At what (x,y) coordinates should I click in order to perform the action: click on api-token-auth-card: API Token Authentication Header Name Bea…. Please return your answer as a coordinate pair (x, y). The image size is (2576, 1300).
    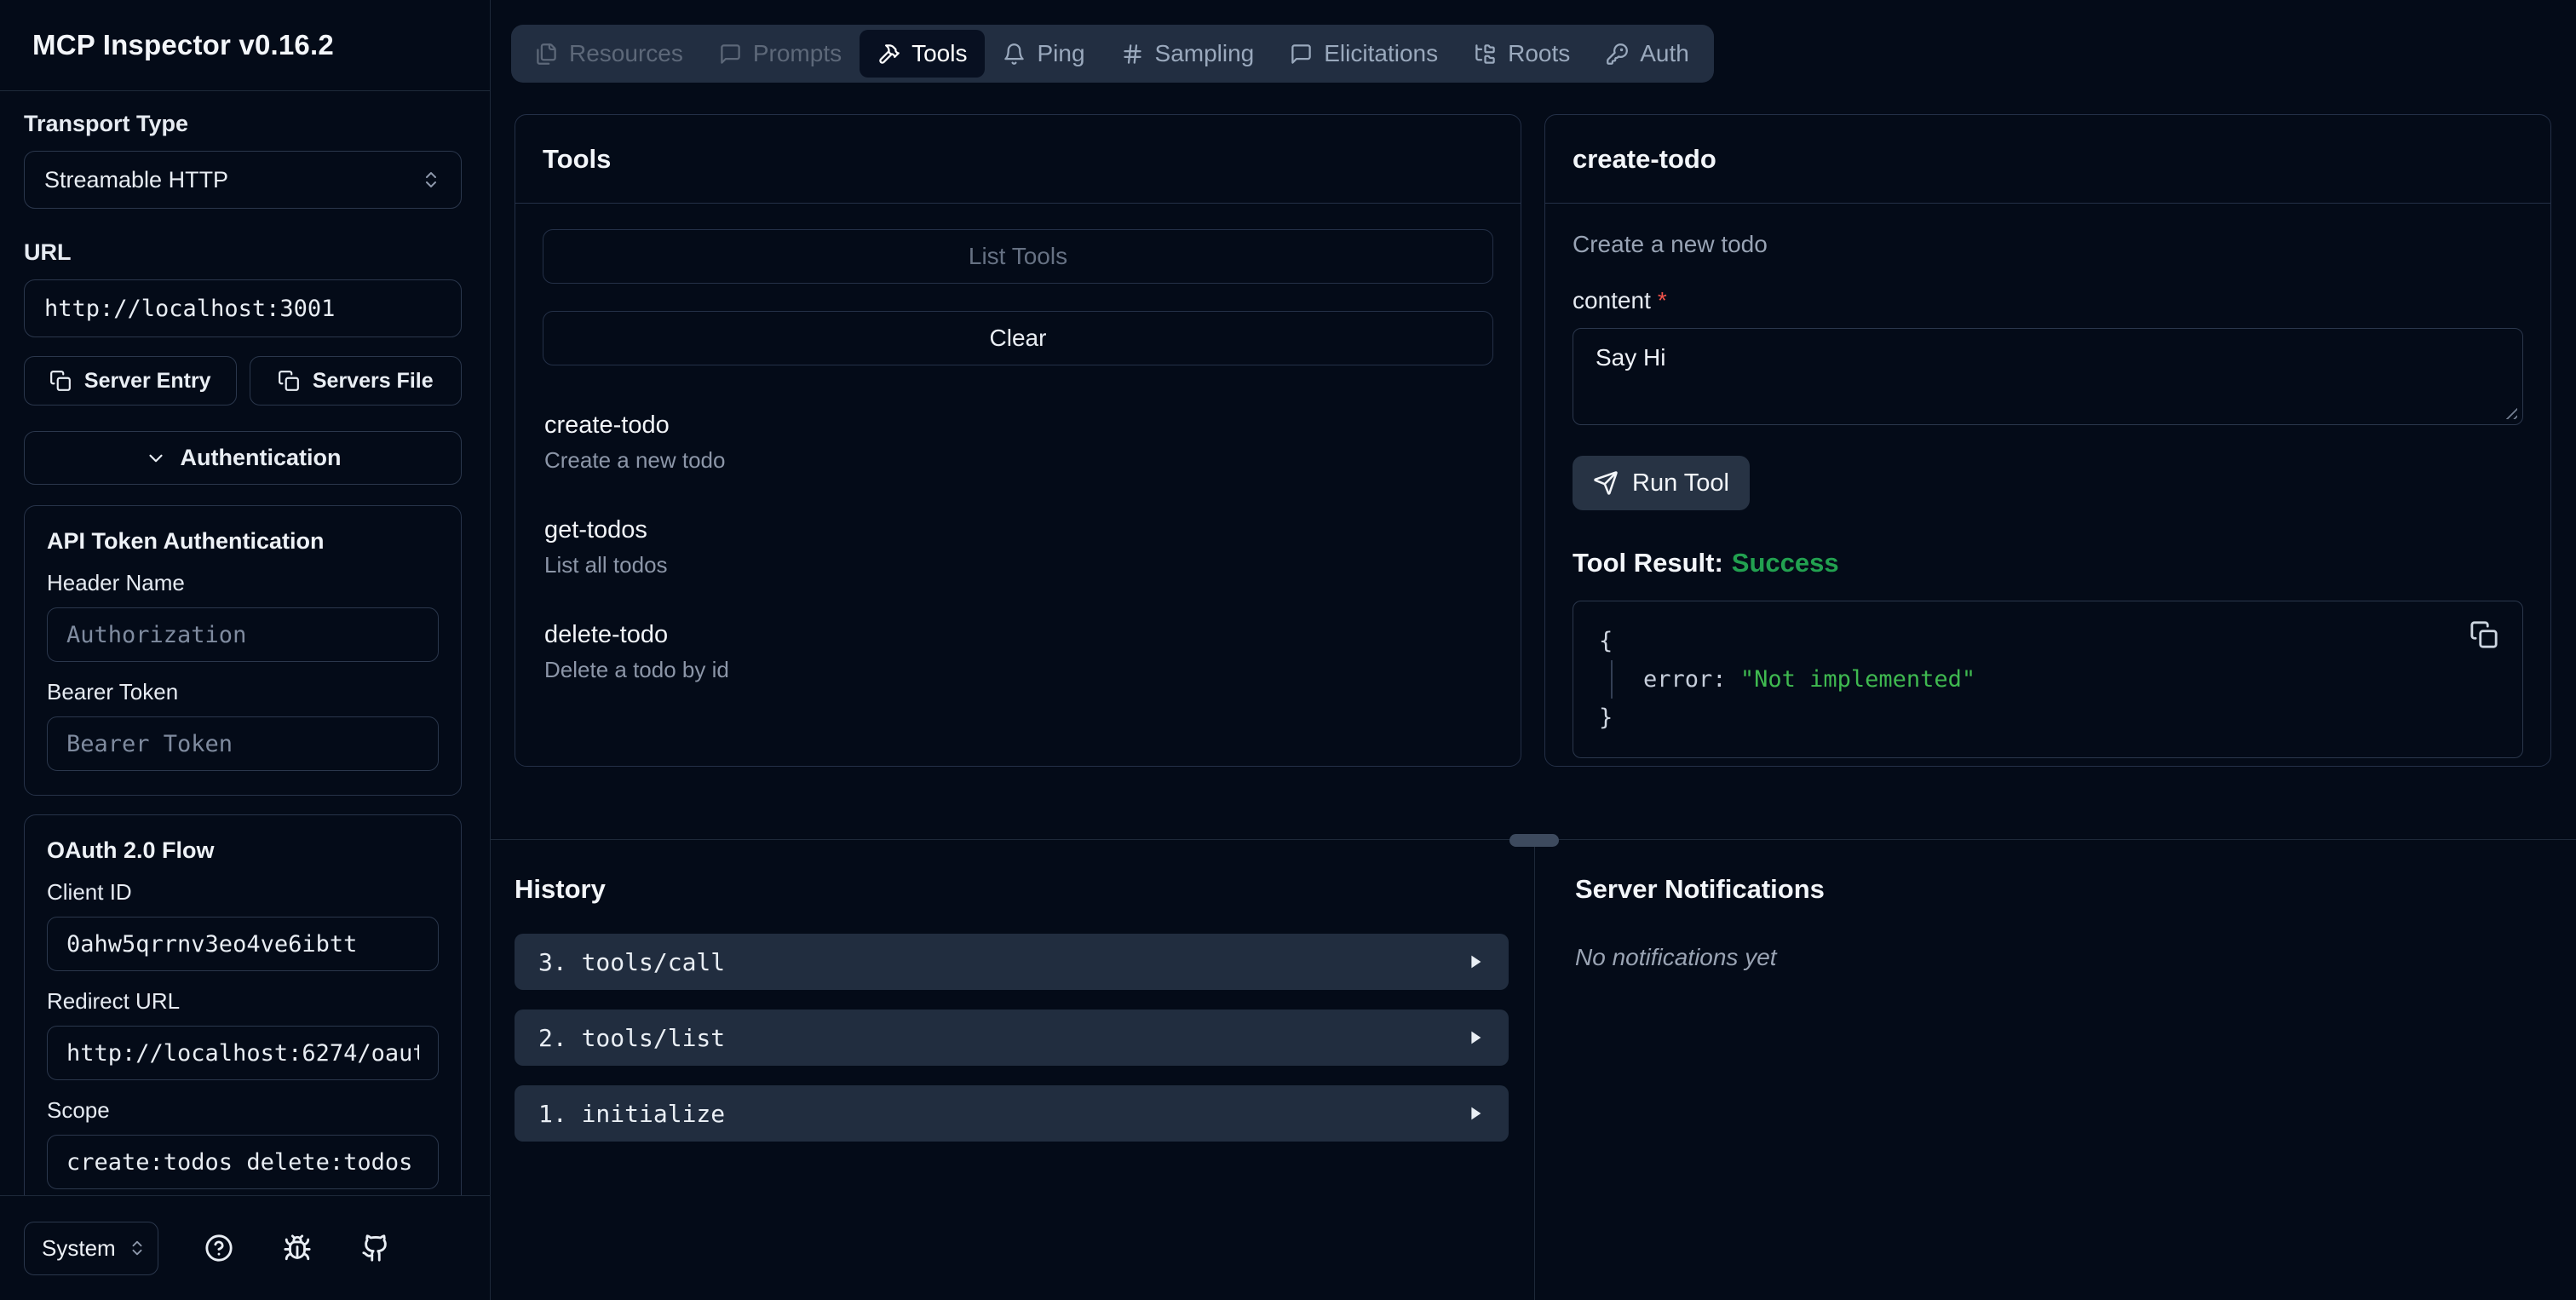
    Looking at the image, I should click on (243, 650).